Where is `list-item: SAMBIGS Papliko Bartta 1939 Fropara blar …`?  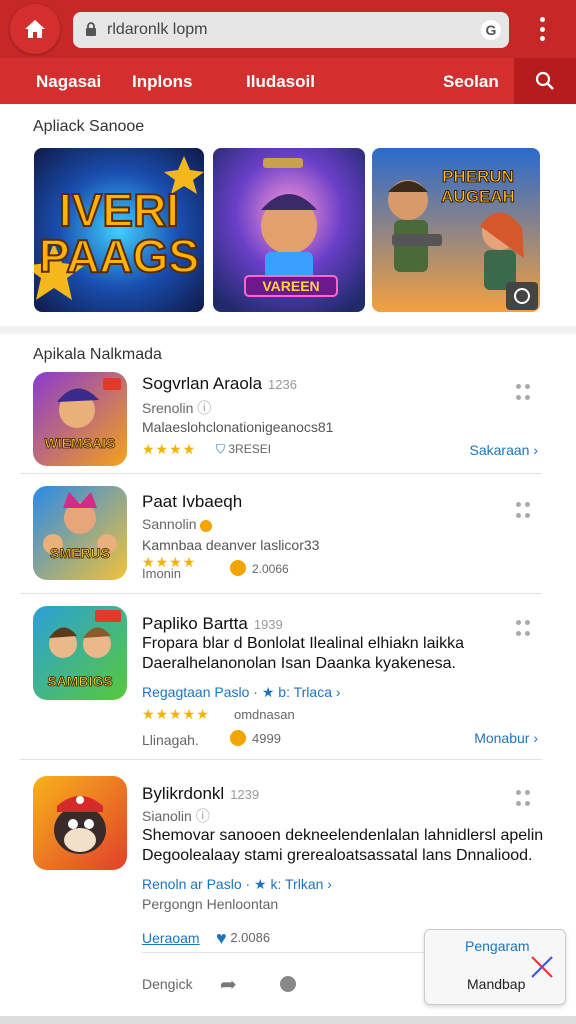
list-item: SAMBIGS Papliko Bartta 1939 Fropara blar … is located at coordinates (281, 677).